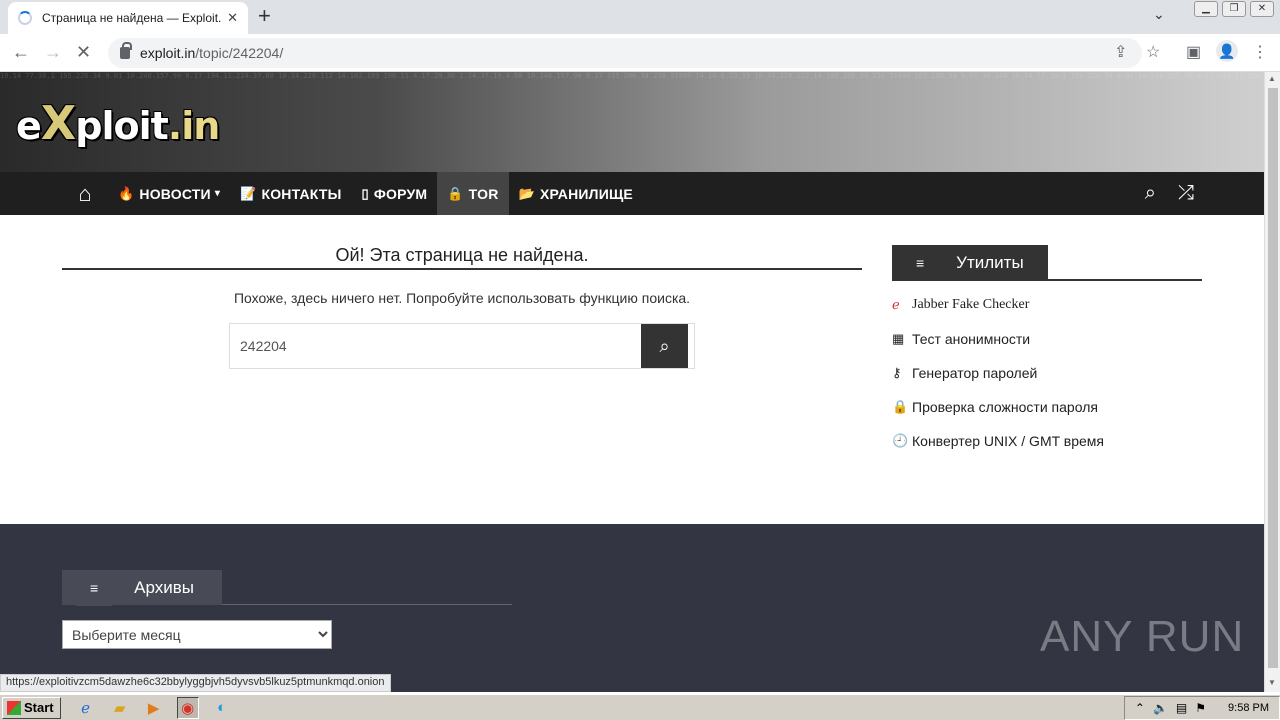  I want to click on file-explorer-icon: ▰, so click(120, 708).